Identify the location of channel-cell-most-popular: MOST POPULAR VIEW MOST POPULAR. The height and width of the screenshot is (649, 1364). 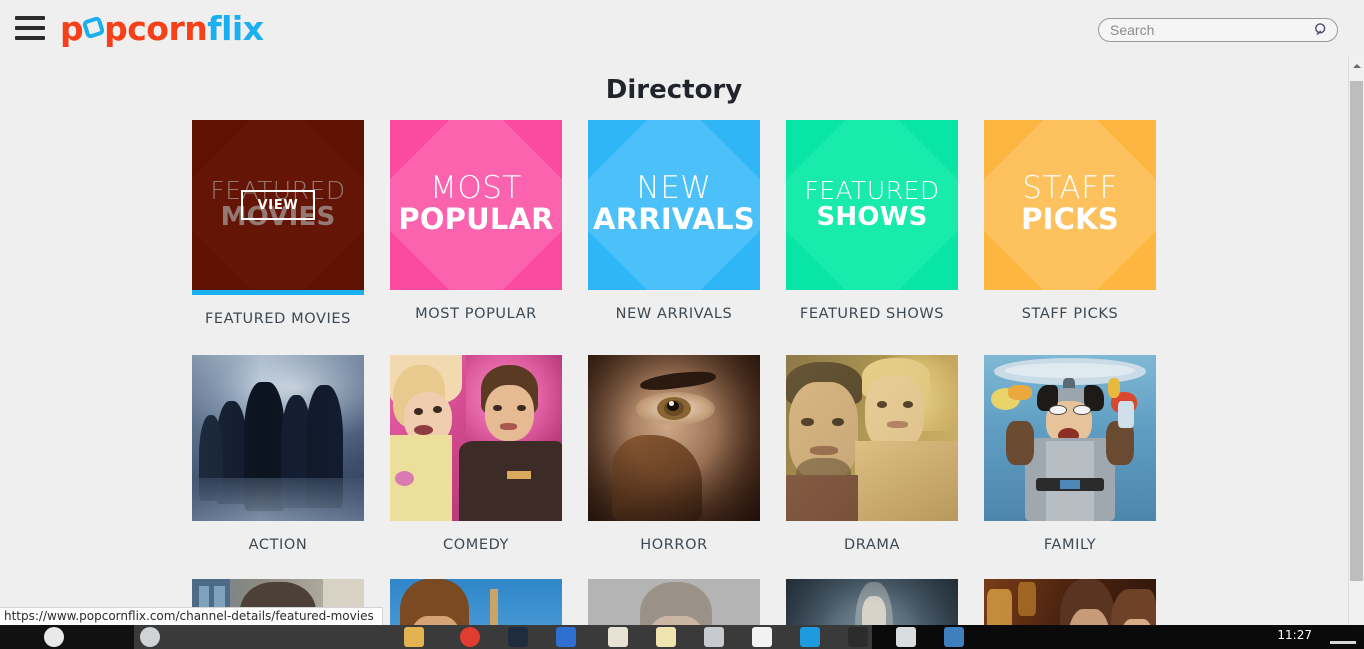
(476, 223).